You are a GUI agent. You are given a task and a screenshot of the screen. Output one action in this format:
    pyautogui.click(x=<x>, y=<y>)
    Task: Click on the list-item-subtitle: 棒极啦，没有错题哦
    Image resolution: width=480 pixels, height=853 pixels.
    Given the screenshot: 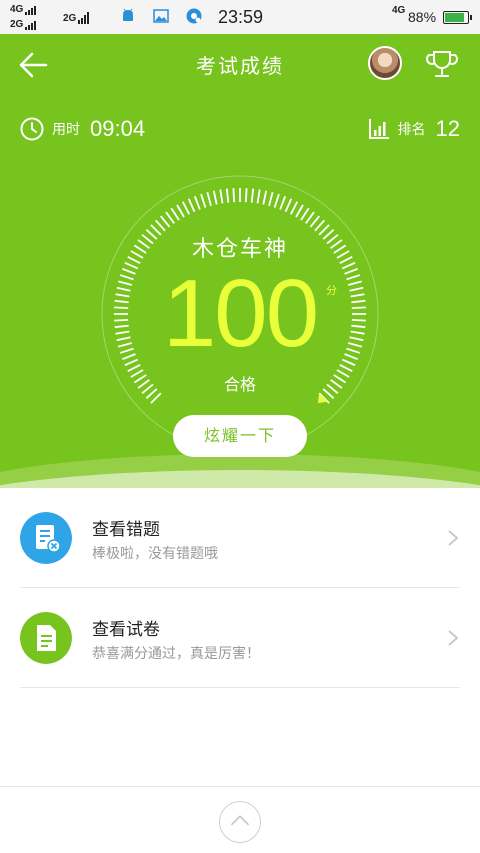 What is the action you would take?
    pyautogui.click(x=155, y=554)
    